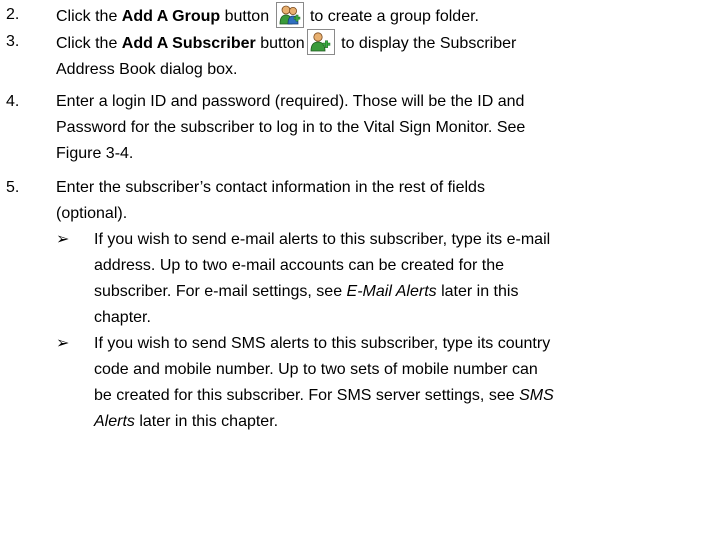 This screenshot has width=720, height=542. What do you see at coordinates (171, 16) in the screenshot?
I see `button-name: Add A Group` at bounding box center [171, 16].